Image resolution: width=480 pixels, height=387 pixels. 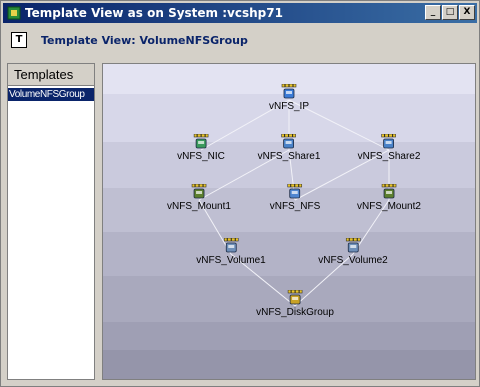 I want to click on resource-node-label: vNFS_Share1, so click(x=289, y=156).